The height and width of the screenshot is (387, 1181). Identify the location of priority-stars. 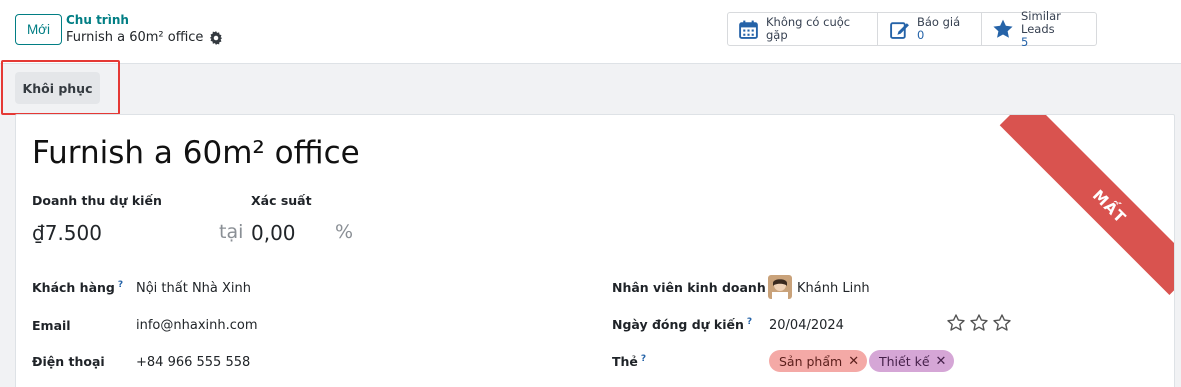
(979, 323).